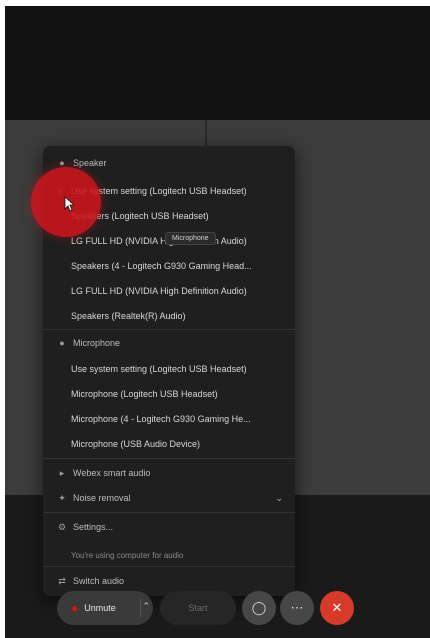 Image resolution: width=430 pixels, height=638 pixels. Describe the element at coordinates (169, 473) in the screenshot. I see `webex-smart-audio-item: ▸ Webex smart audio` at that location.